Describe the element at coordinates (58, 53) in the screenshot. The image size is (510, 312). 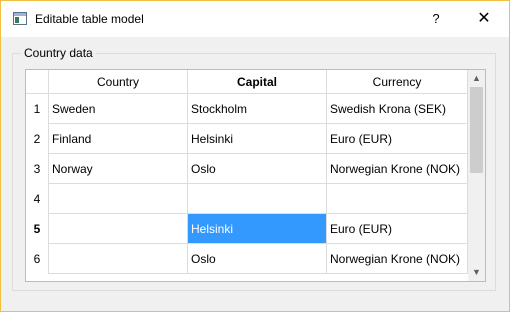
I see `groupbox-title: Country data` at that location.